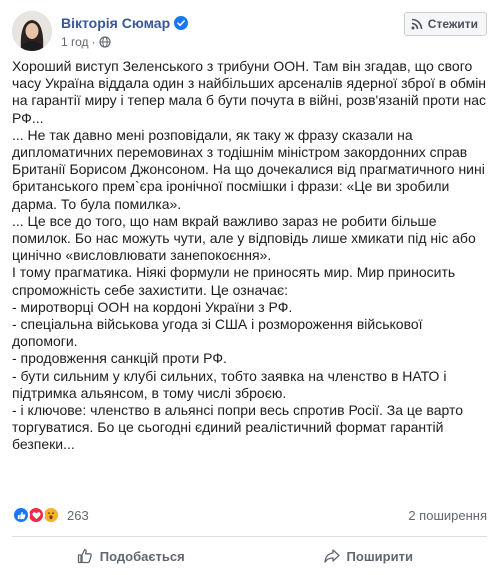 The image size is (499, 575). What do you see at coordinates (142, 556) in the screenshot?
I see `like-label: Подобається` at bounding box center [142, 556].